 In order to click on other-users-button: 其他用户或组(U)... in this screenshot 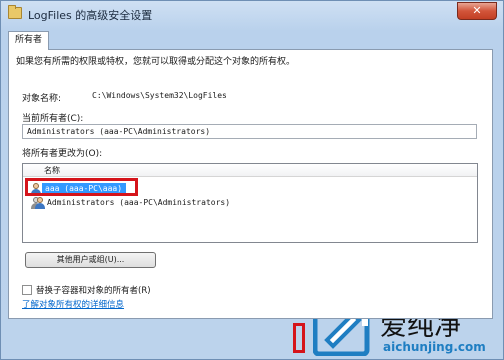, I will do `click(90, 260)`.